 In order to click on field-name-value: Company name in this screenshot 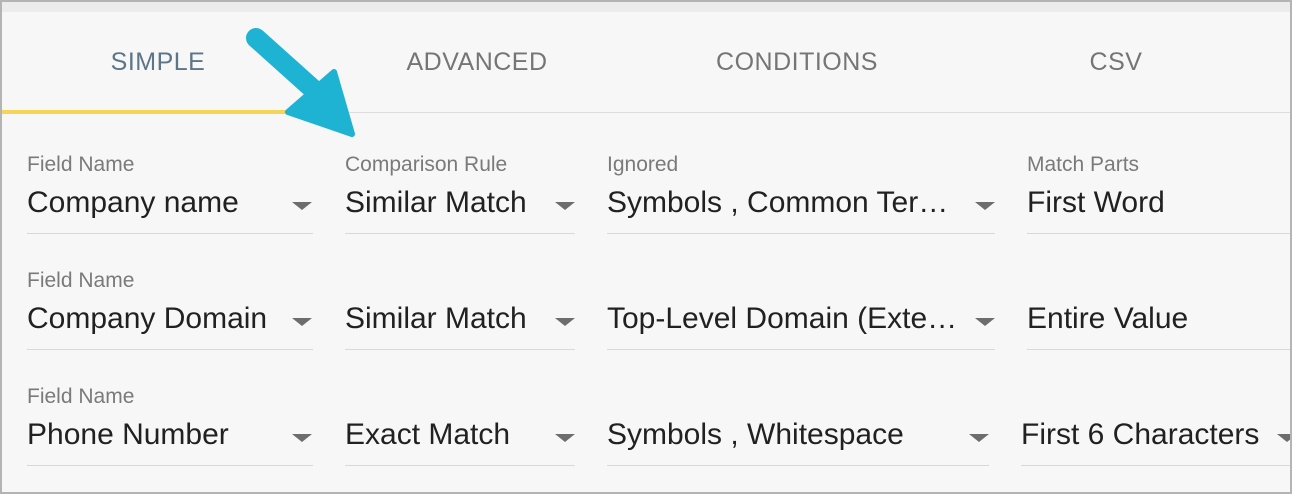, I will do `click(133, 202)`.